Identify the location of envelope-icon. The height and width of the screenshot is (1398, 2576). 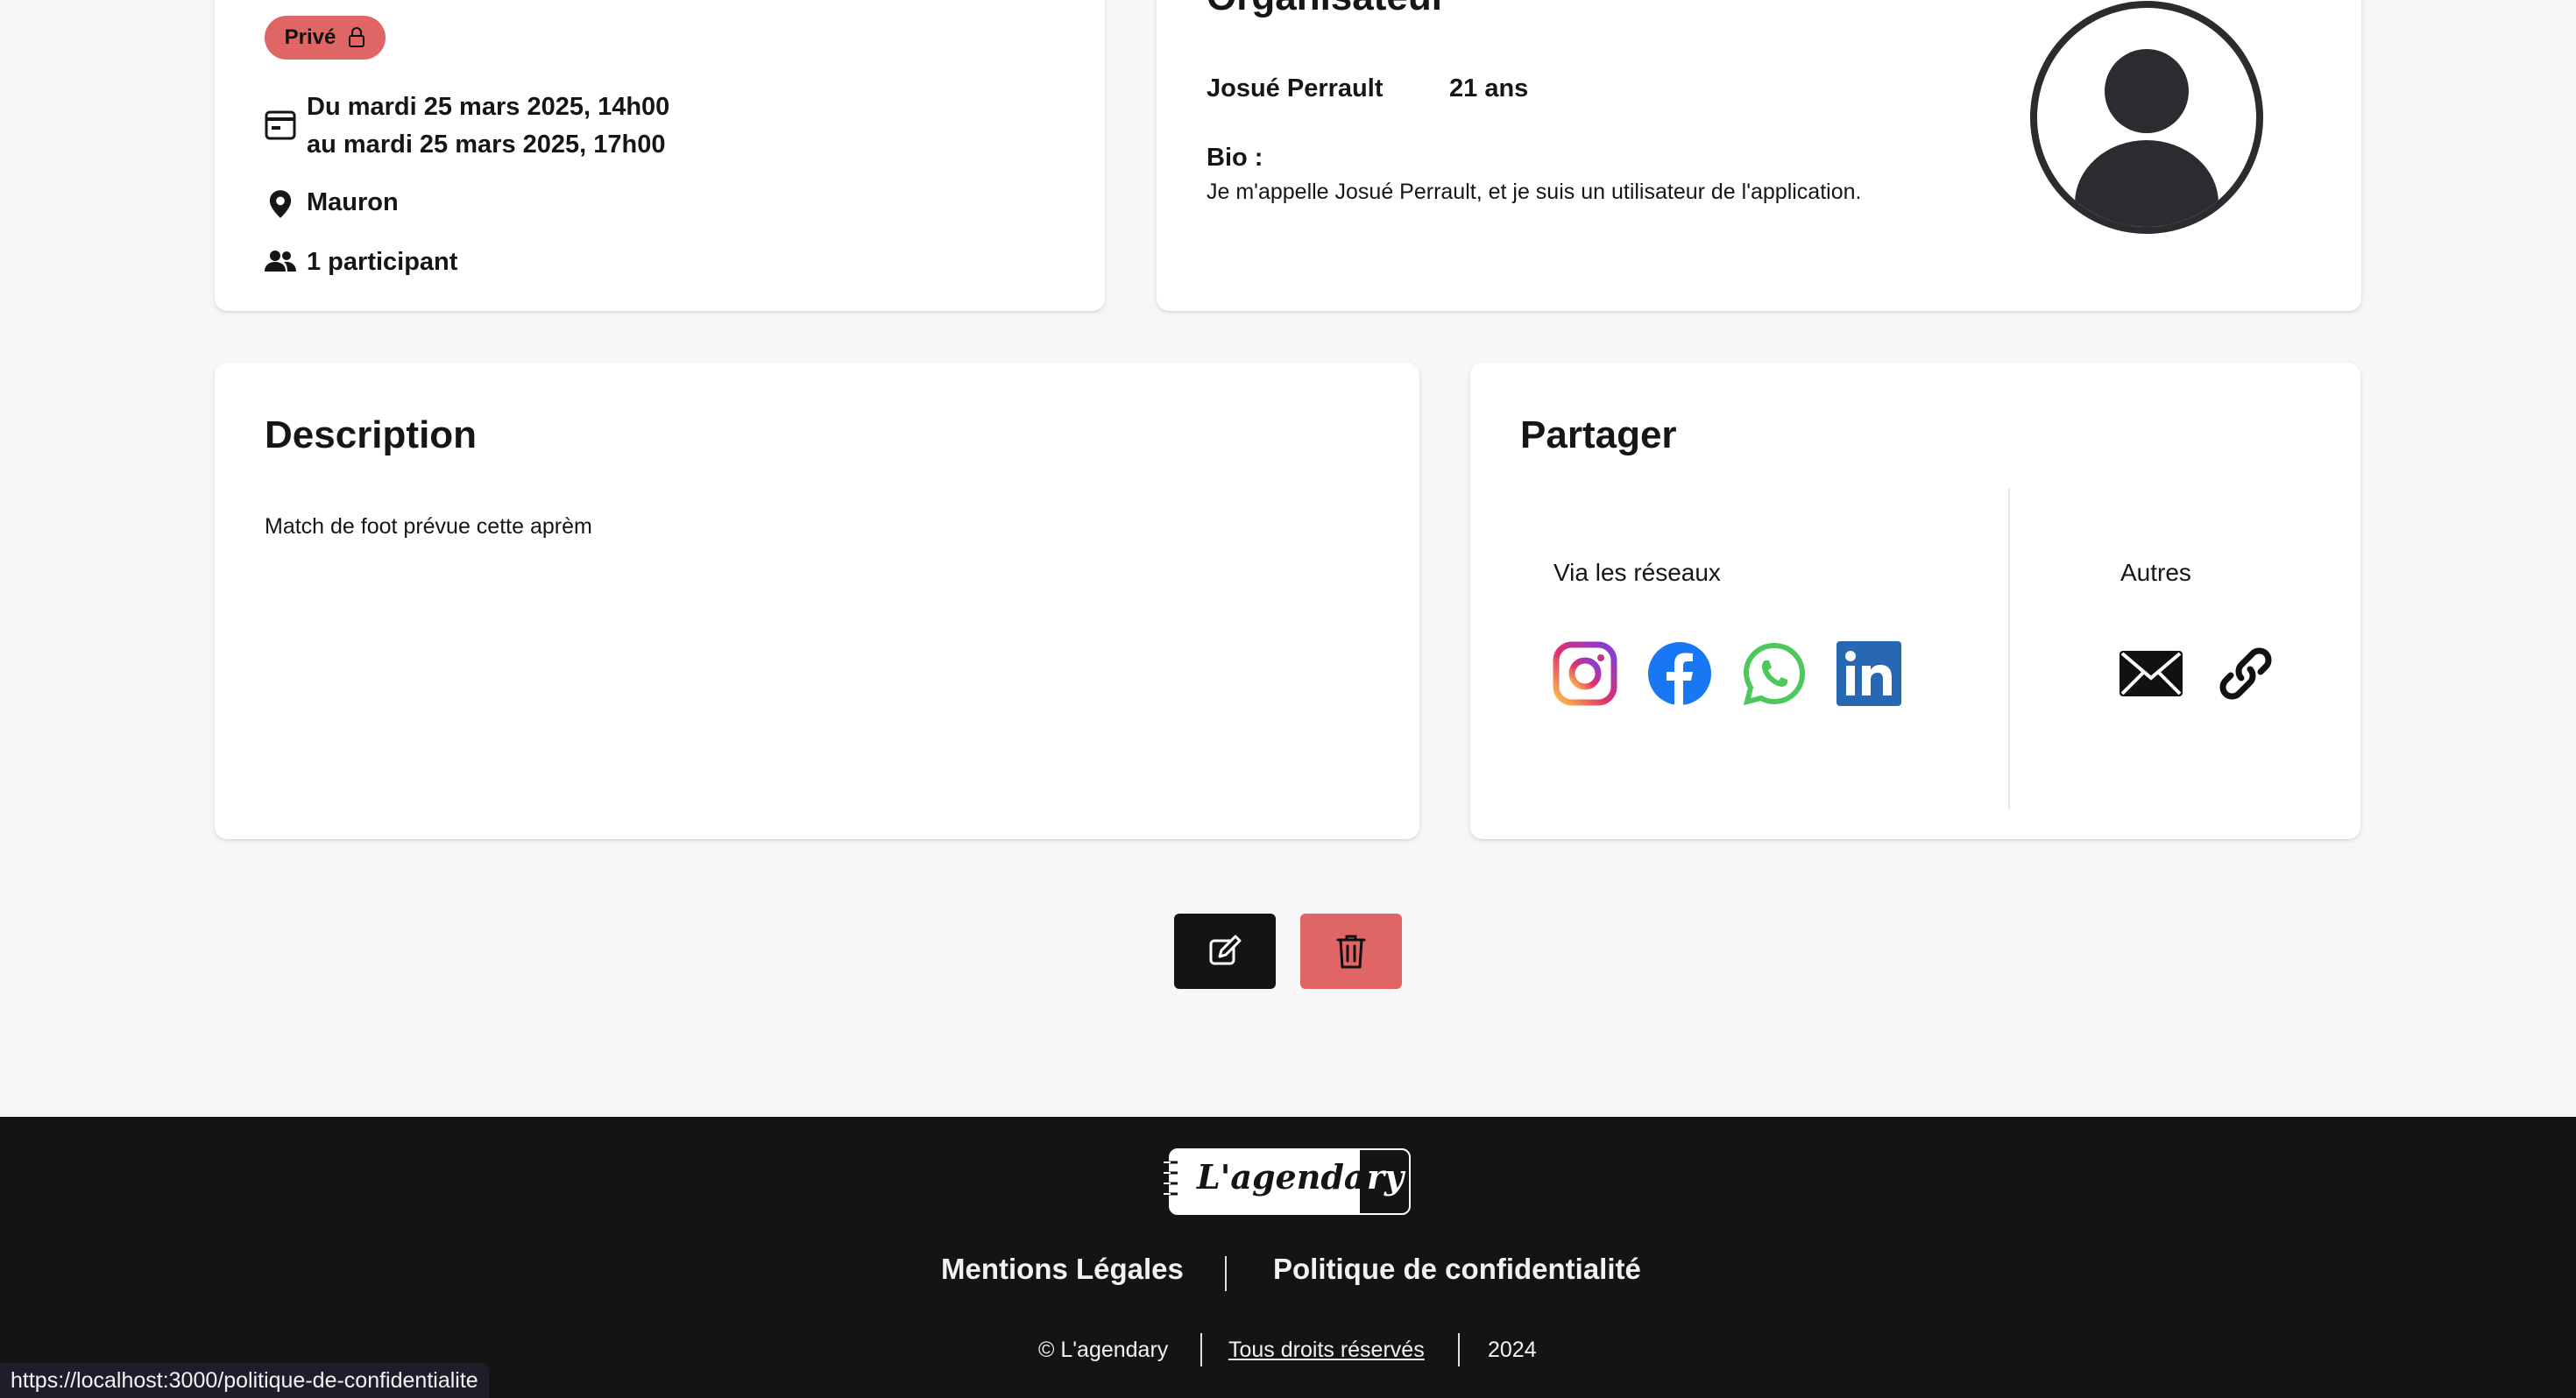
(2151, 673).